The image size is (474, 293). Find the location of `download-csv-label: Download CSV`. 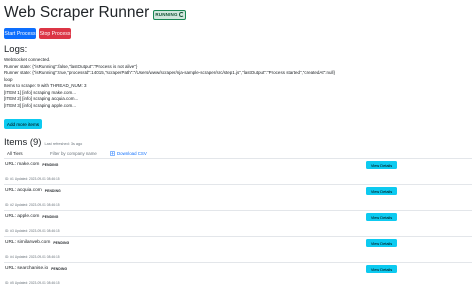

download-csv-label: Download CSV is located at coordinates (132, 153).